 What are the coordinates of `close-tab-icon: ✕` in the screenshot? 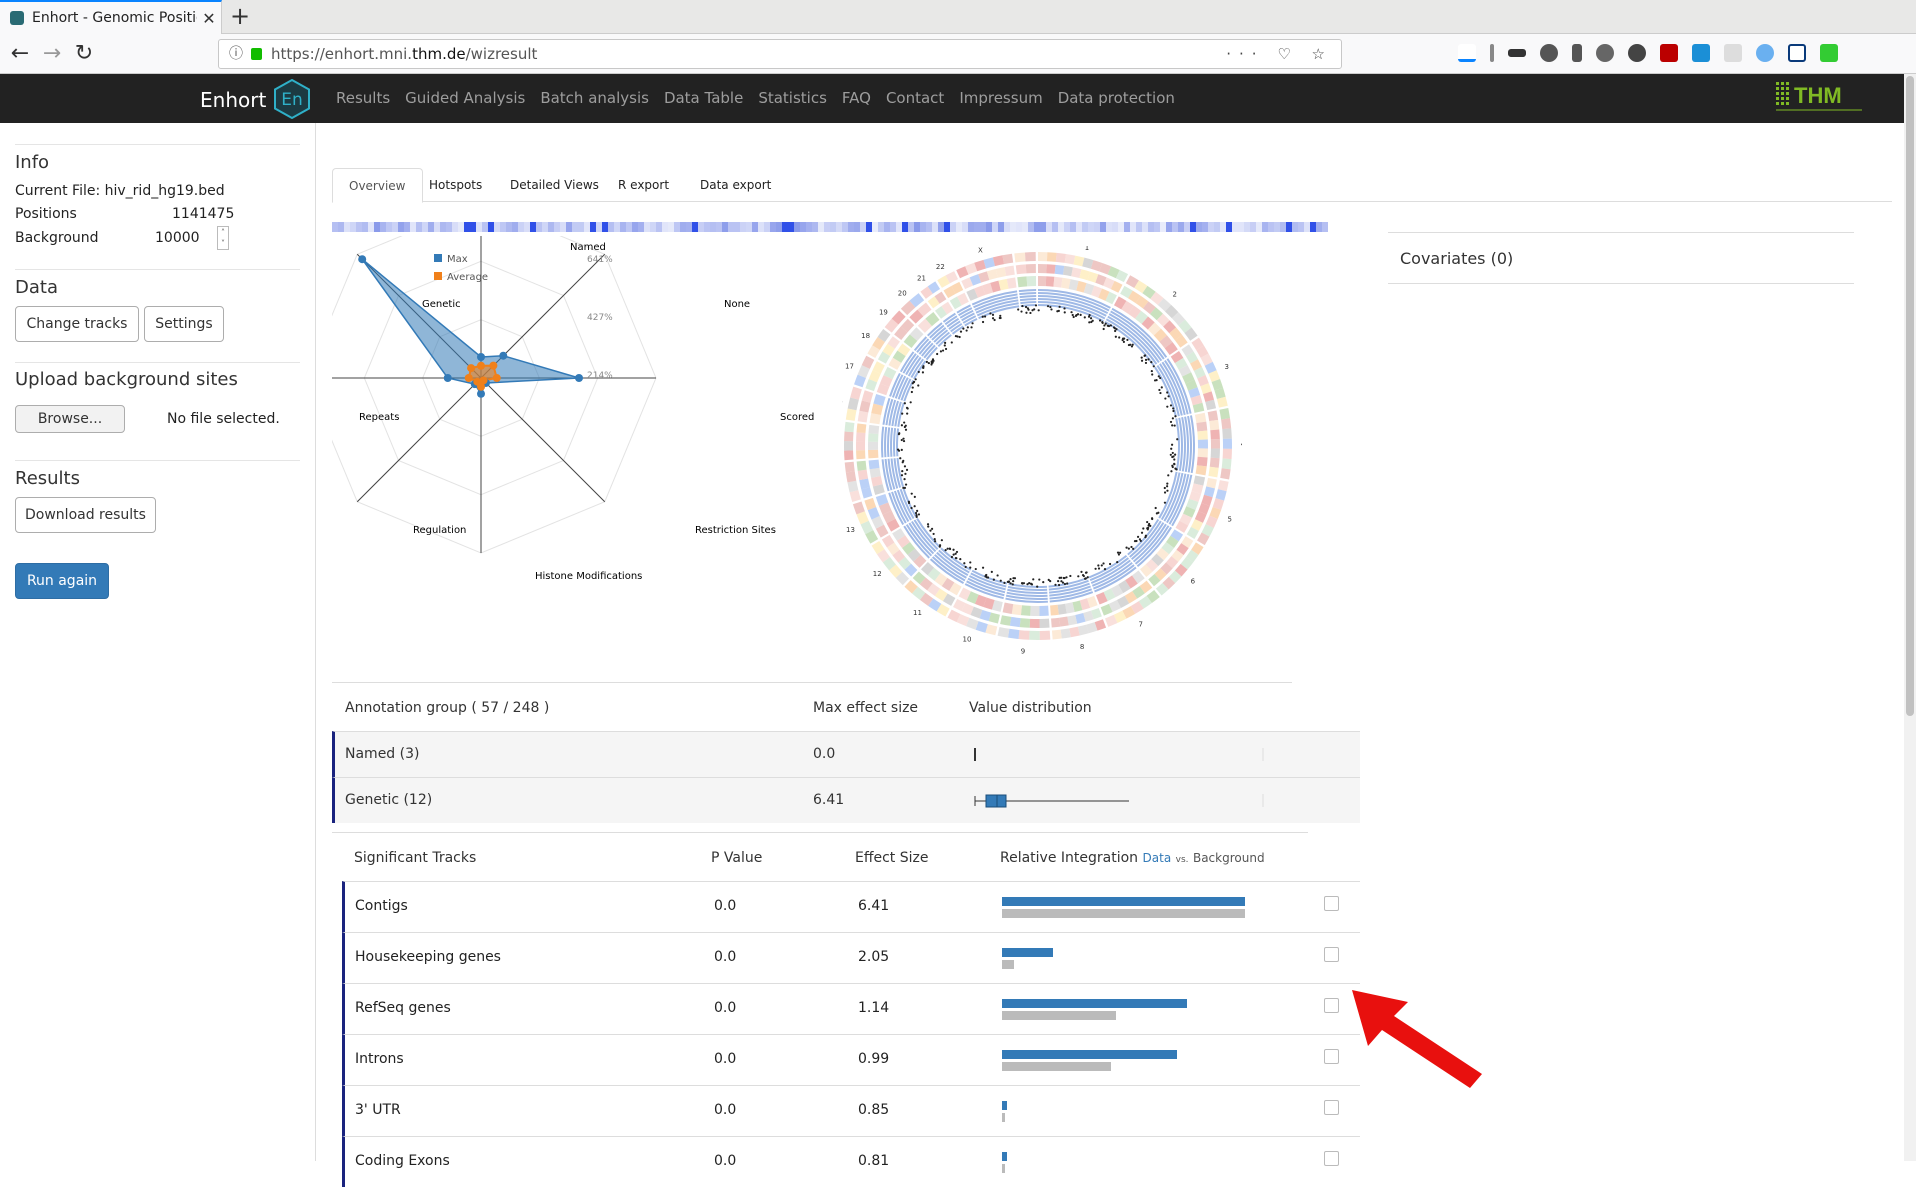 It's located at (209, 18).